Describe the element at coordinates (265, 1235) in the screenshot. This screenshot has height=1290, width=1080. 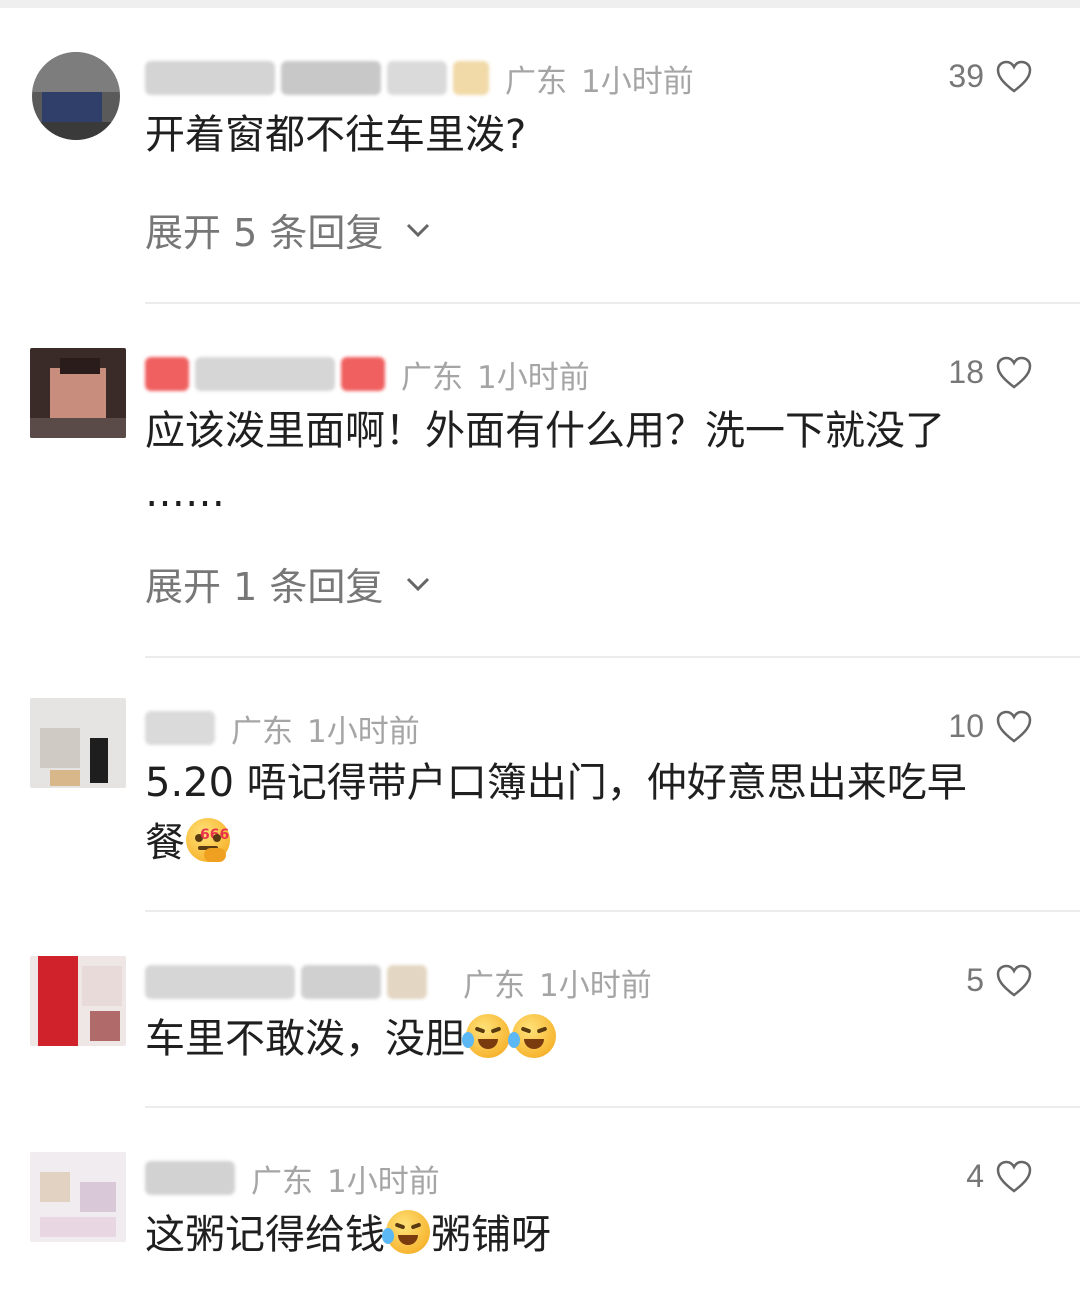
I see `comment-text: 这粥记得给钱` at that location.